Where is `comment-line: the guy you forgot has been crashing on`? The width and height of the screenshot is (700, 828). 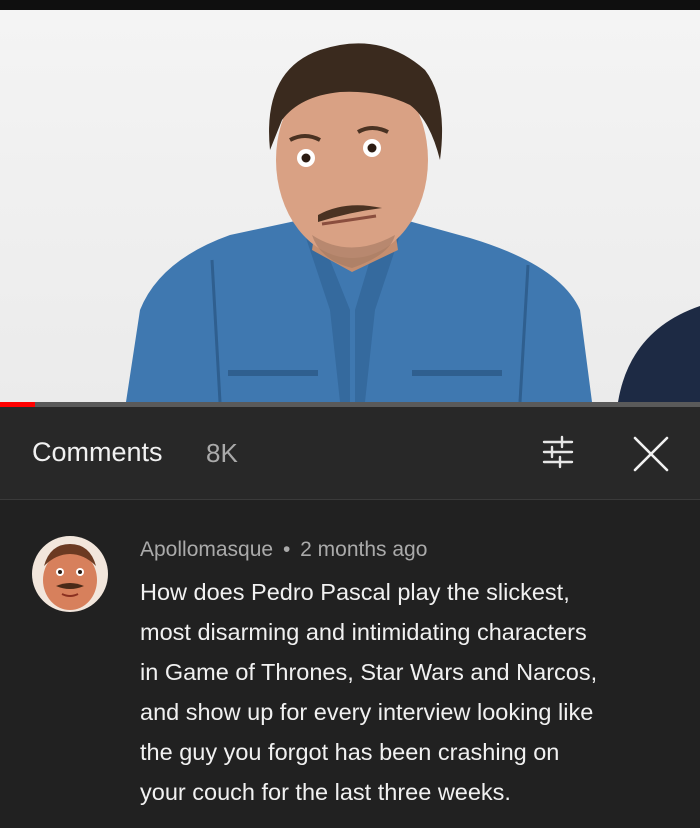 comment-line: the guy you forgot has been crashing on is located at coordinates (350, 752).